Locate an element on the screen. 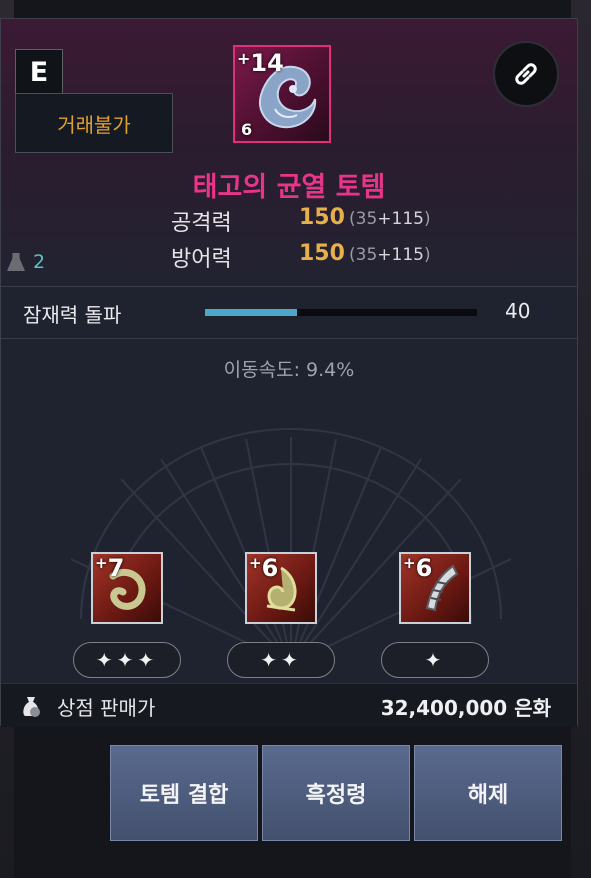 This screenshot has width=591, height=878. item-level: 6 is located at coordinates (247, 129).